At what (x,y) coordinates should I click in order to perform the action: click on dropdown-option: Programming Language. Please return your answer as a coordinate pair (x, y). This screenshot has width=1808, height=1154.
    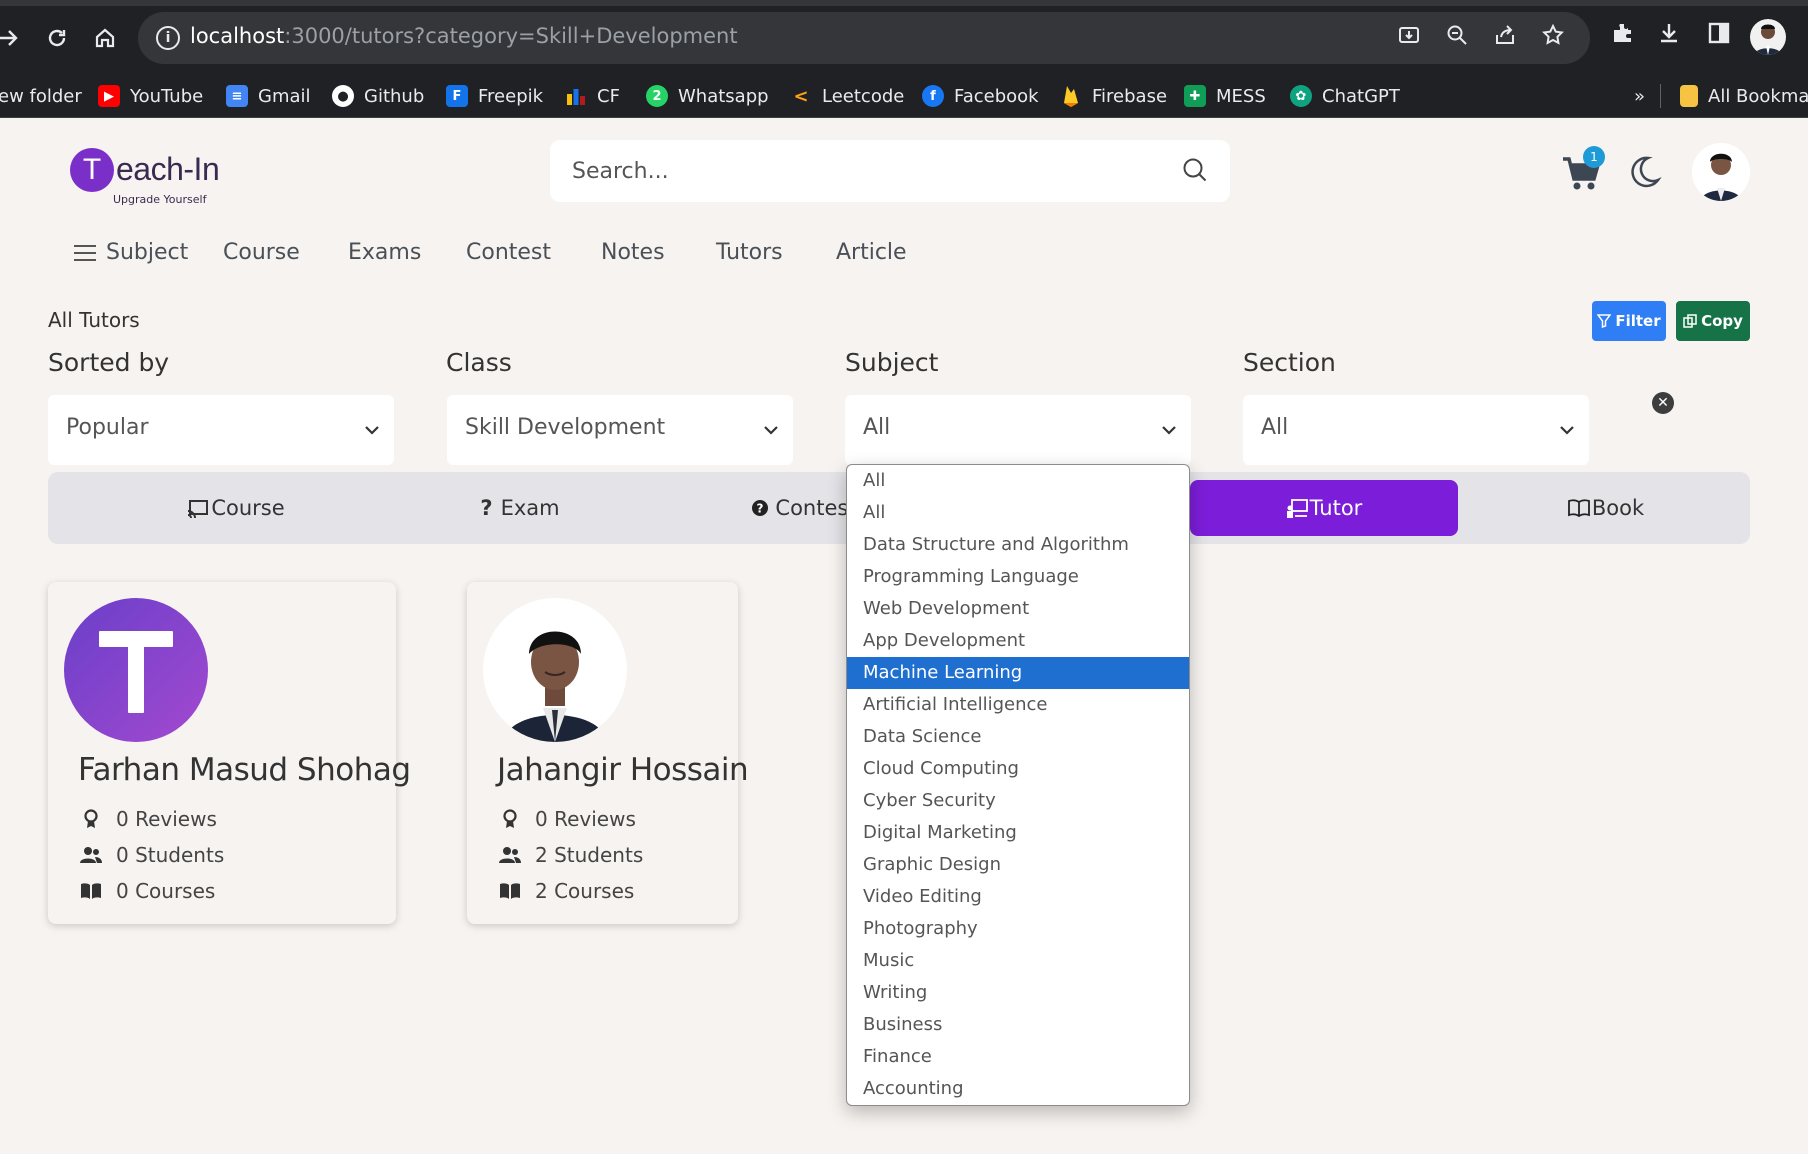
    Looking at the image, I should click on (1018, 577).